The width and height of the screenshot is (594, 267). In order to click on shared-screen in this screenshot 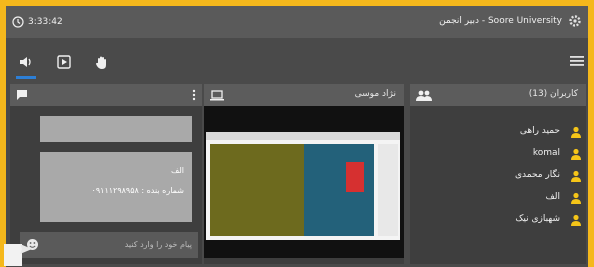, I will do `click(303, 186)`.